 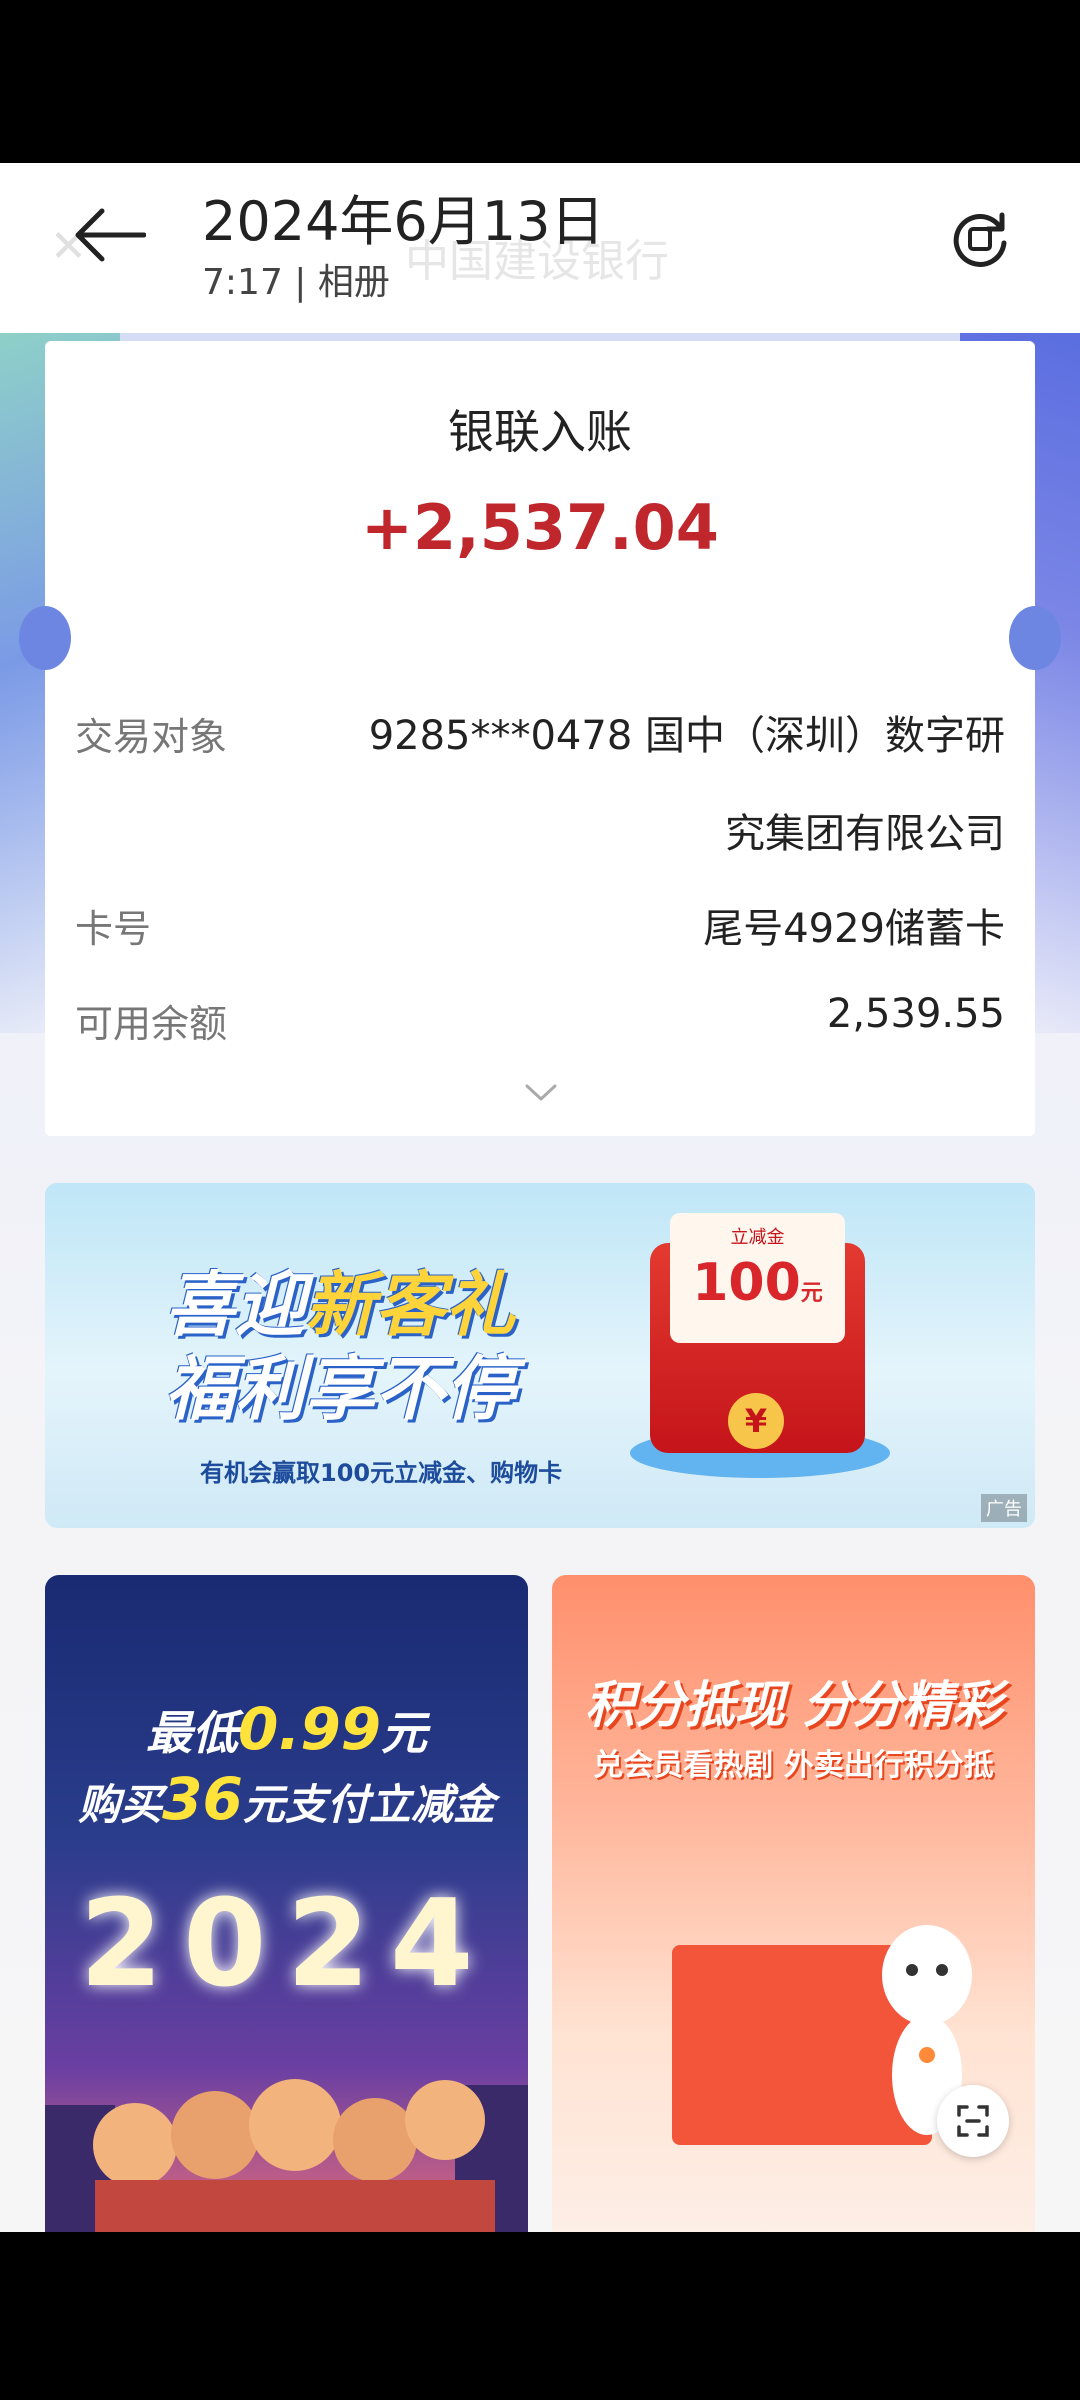 I want to click on promo-price-line: 最低0.99元, so click(x=286, y=1729).